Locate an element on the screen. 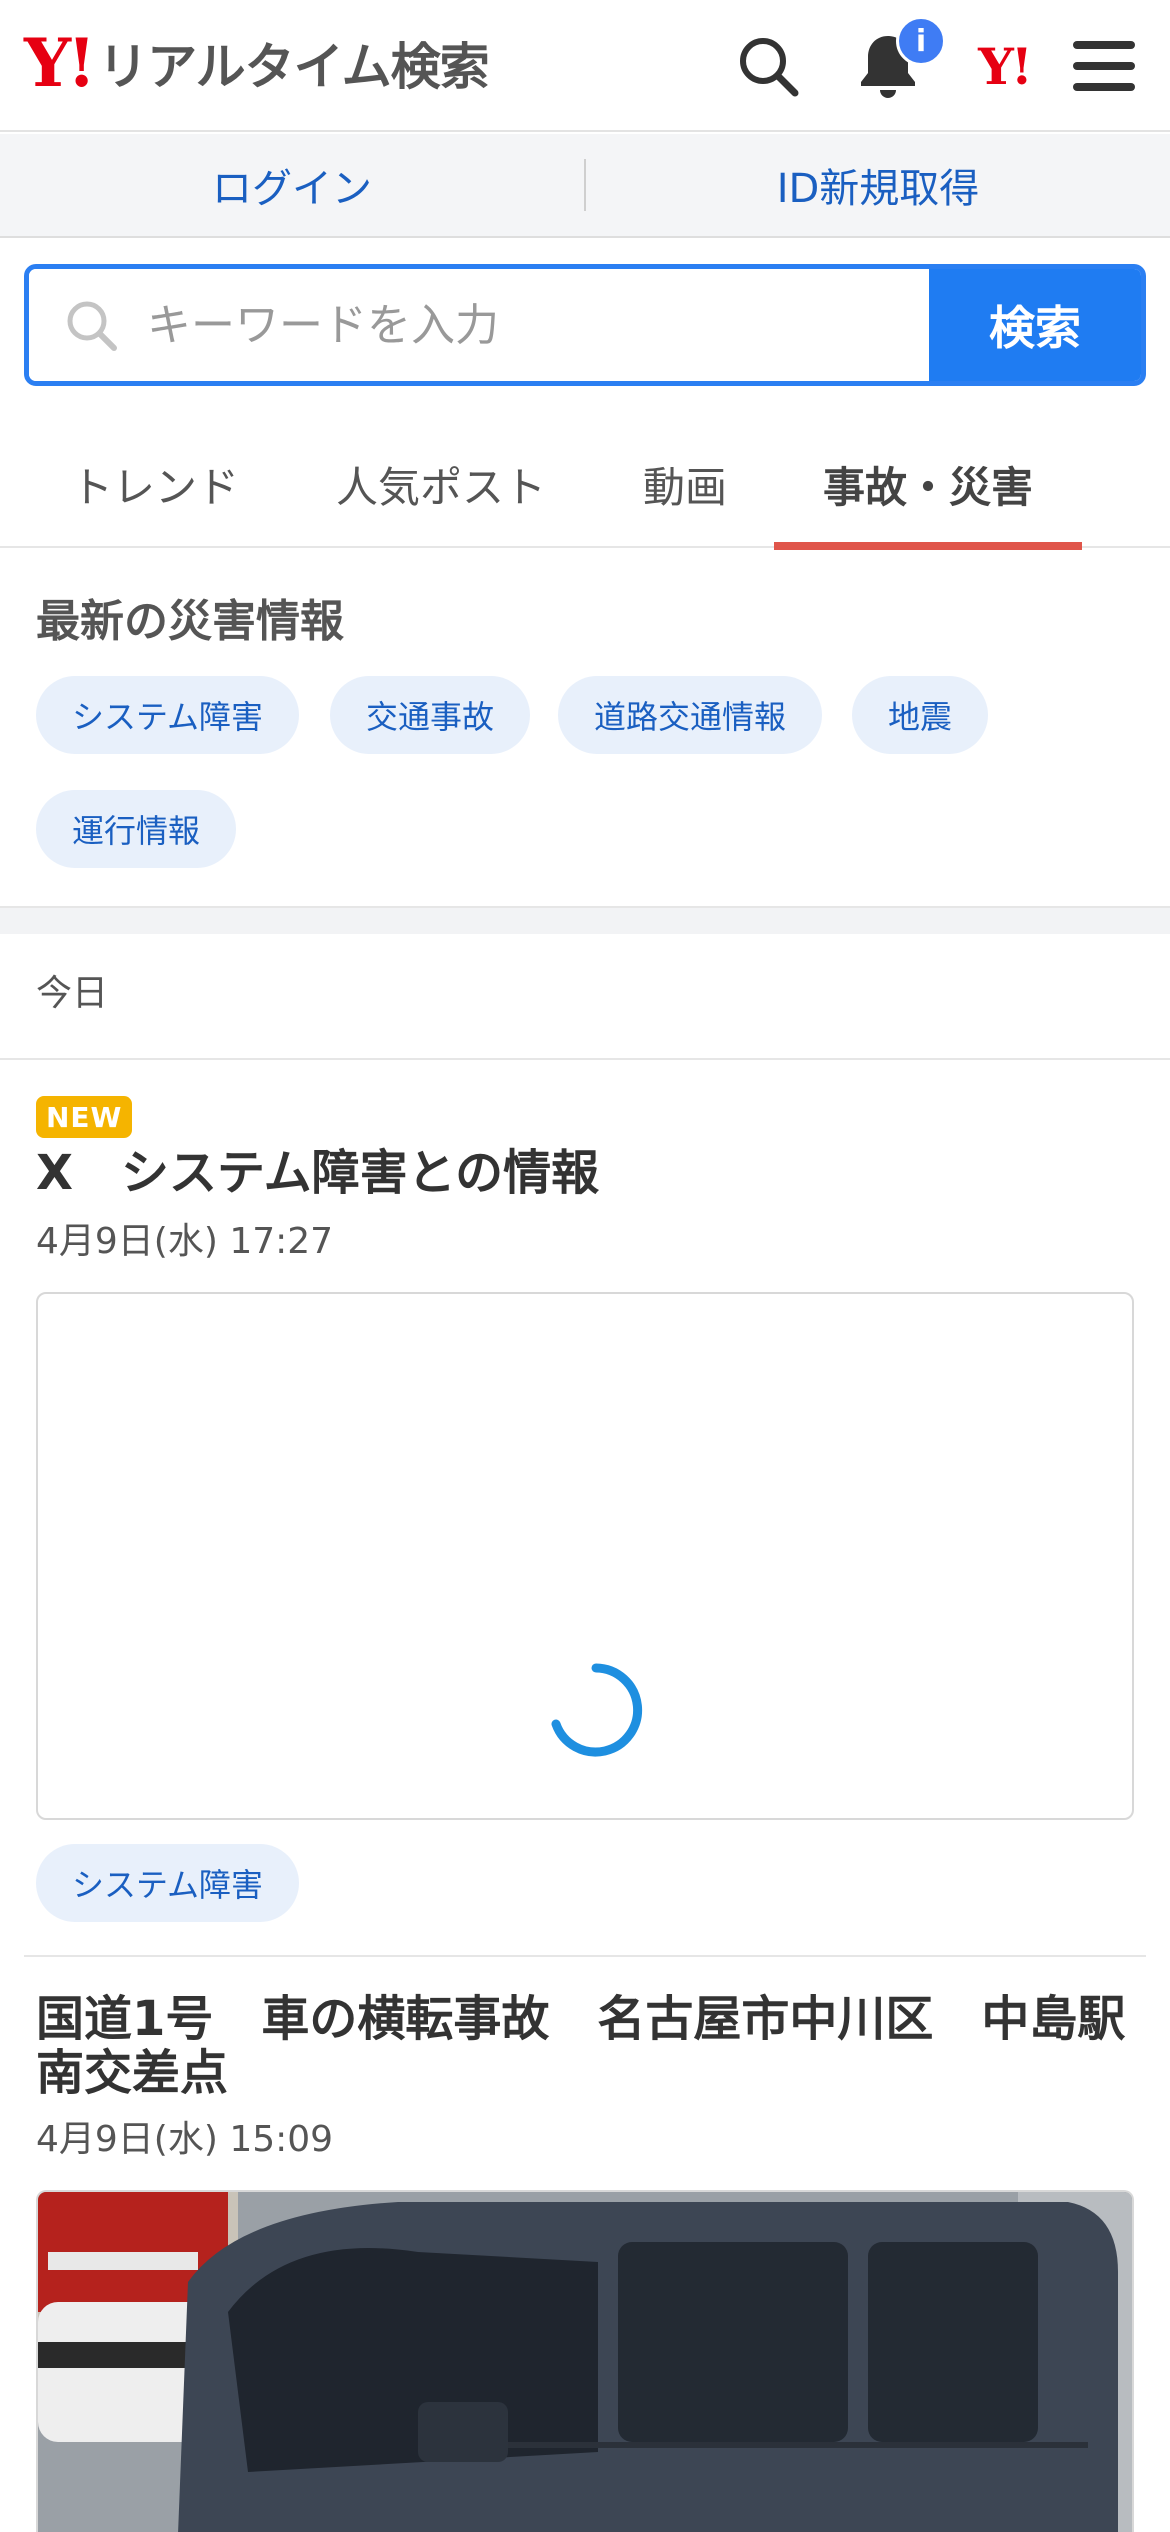 This screenshot has width=1170, height=2532. chip-service-status: 運行情報 is located at coordinates (136, 829).